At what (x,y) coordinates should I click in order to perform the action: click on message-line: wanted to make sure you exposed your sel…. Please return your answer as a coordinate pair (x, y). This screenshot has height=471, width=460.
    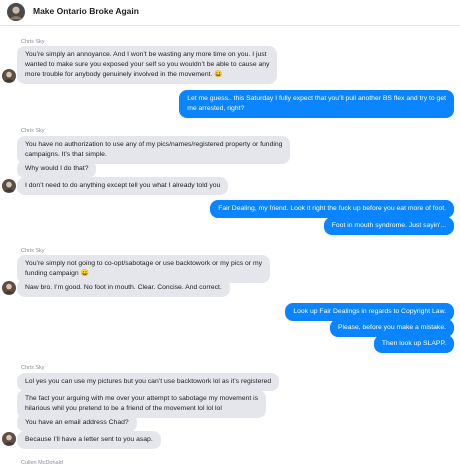
    Looking at the image, I should click on (147, 64).